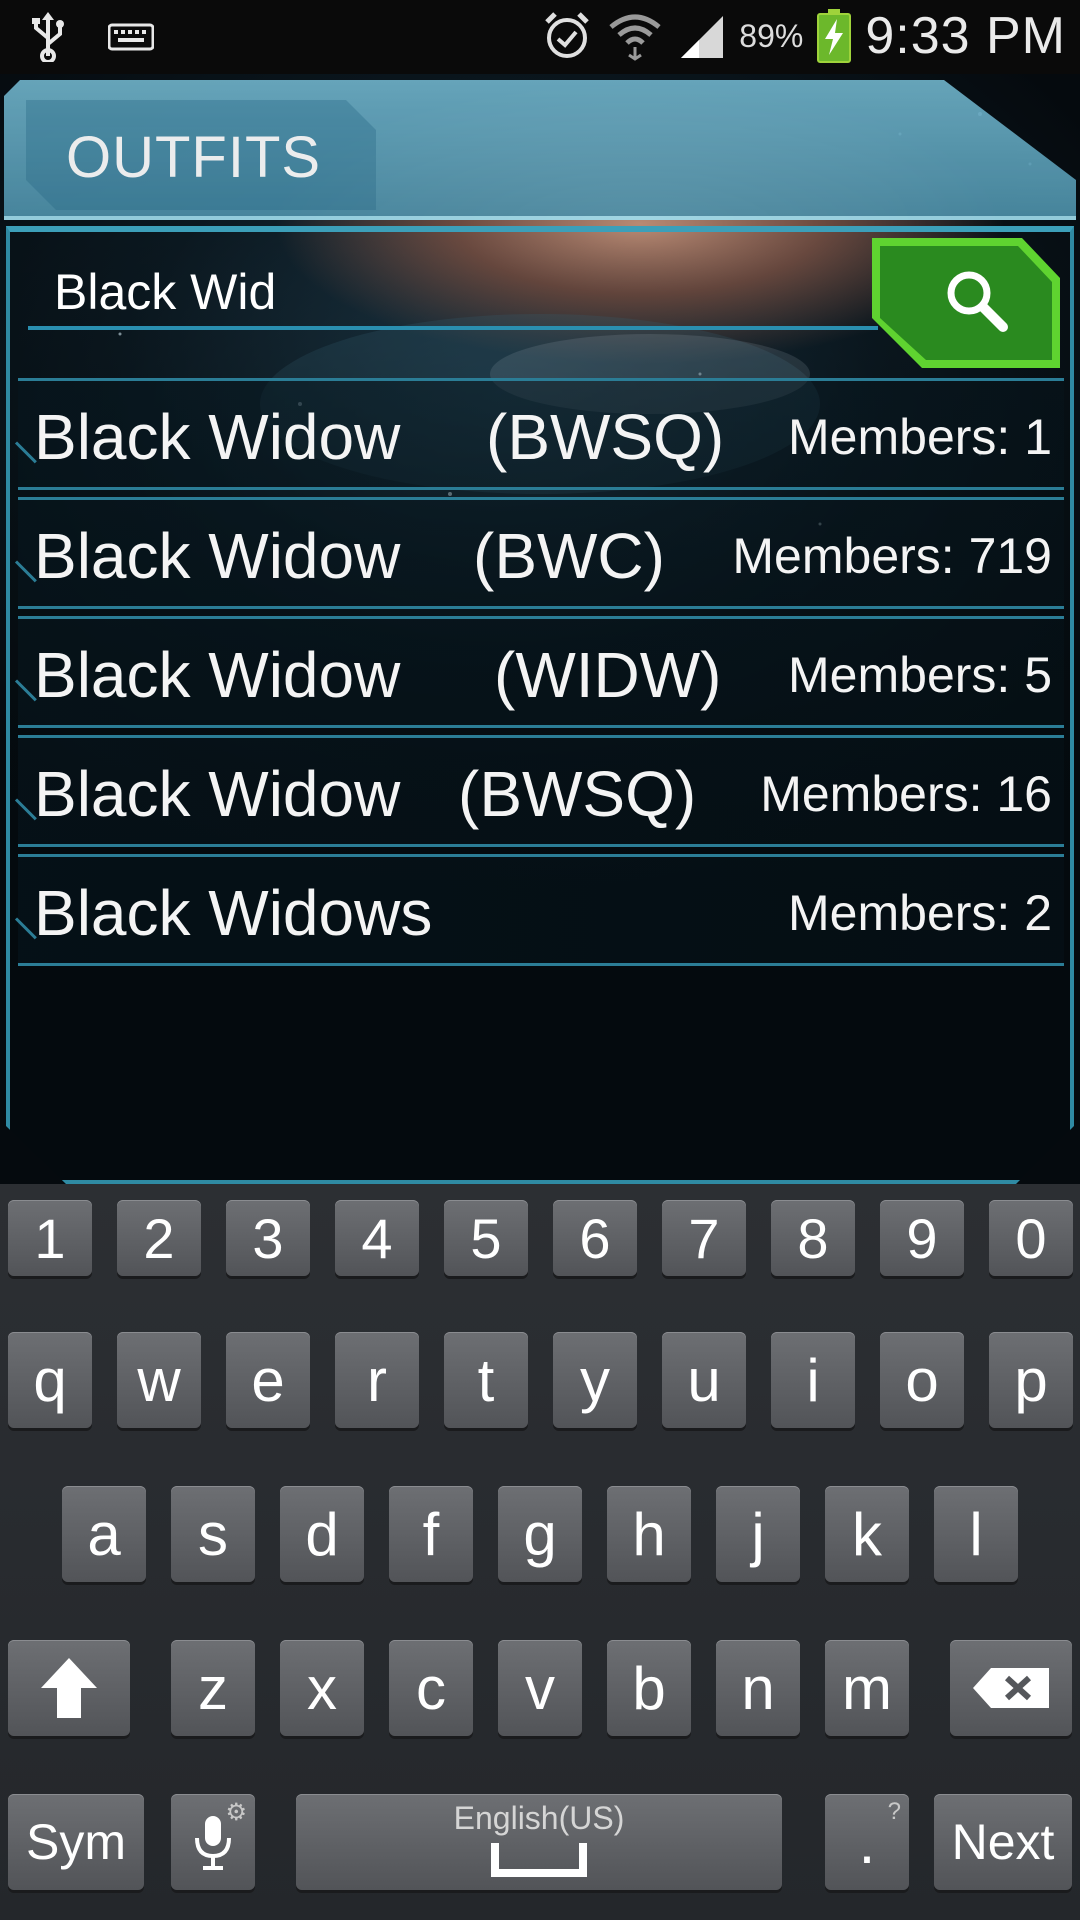 The height and width of the screenshot is (1920, 1080). I want to click on key-v: v, so click(540, 1688).